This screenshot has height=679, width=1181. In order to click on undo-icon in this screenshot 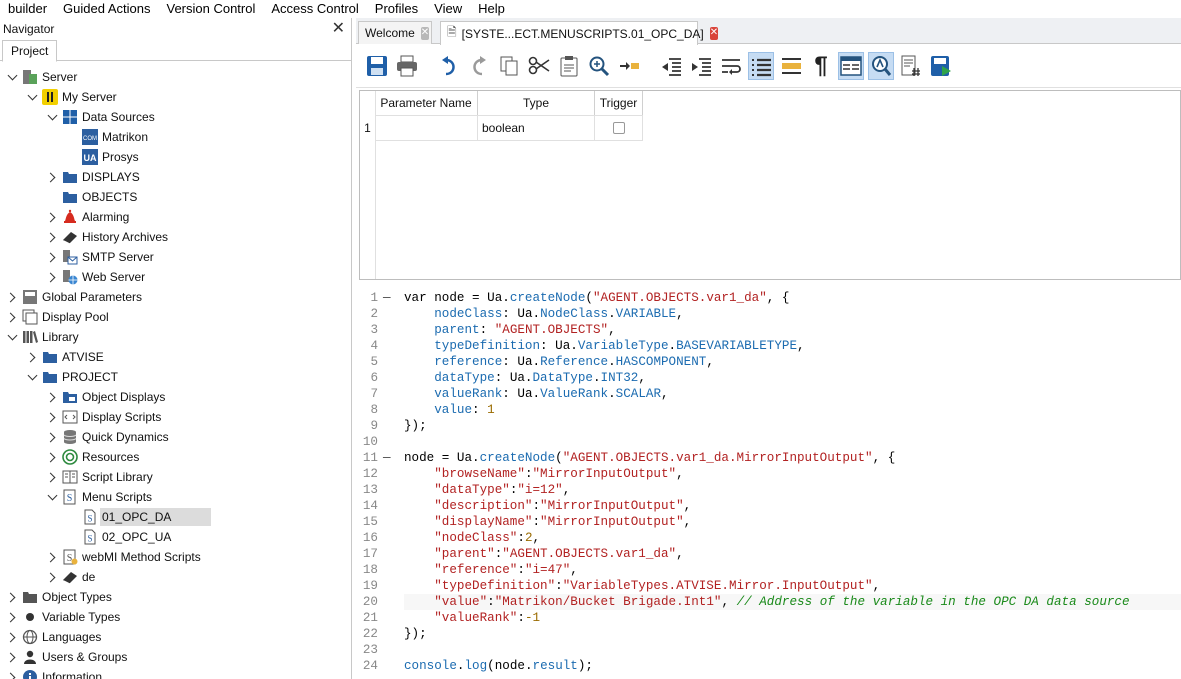, I will do `click(449, 66)`.